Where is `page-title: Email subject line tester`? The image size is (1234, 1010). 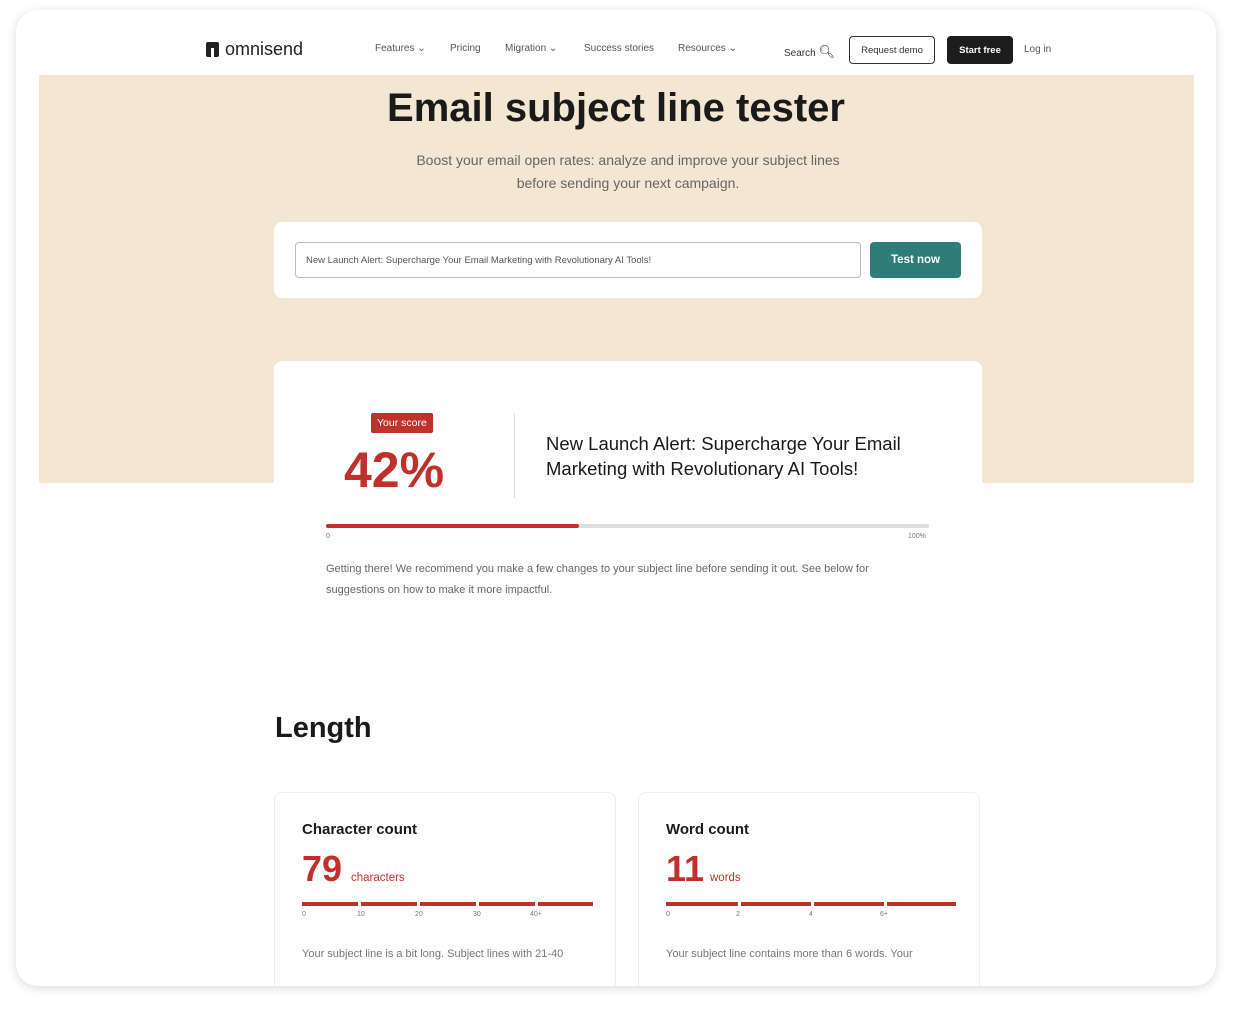 page-title: Email subject line tester is located at coordinates (616, 108).